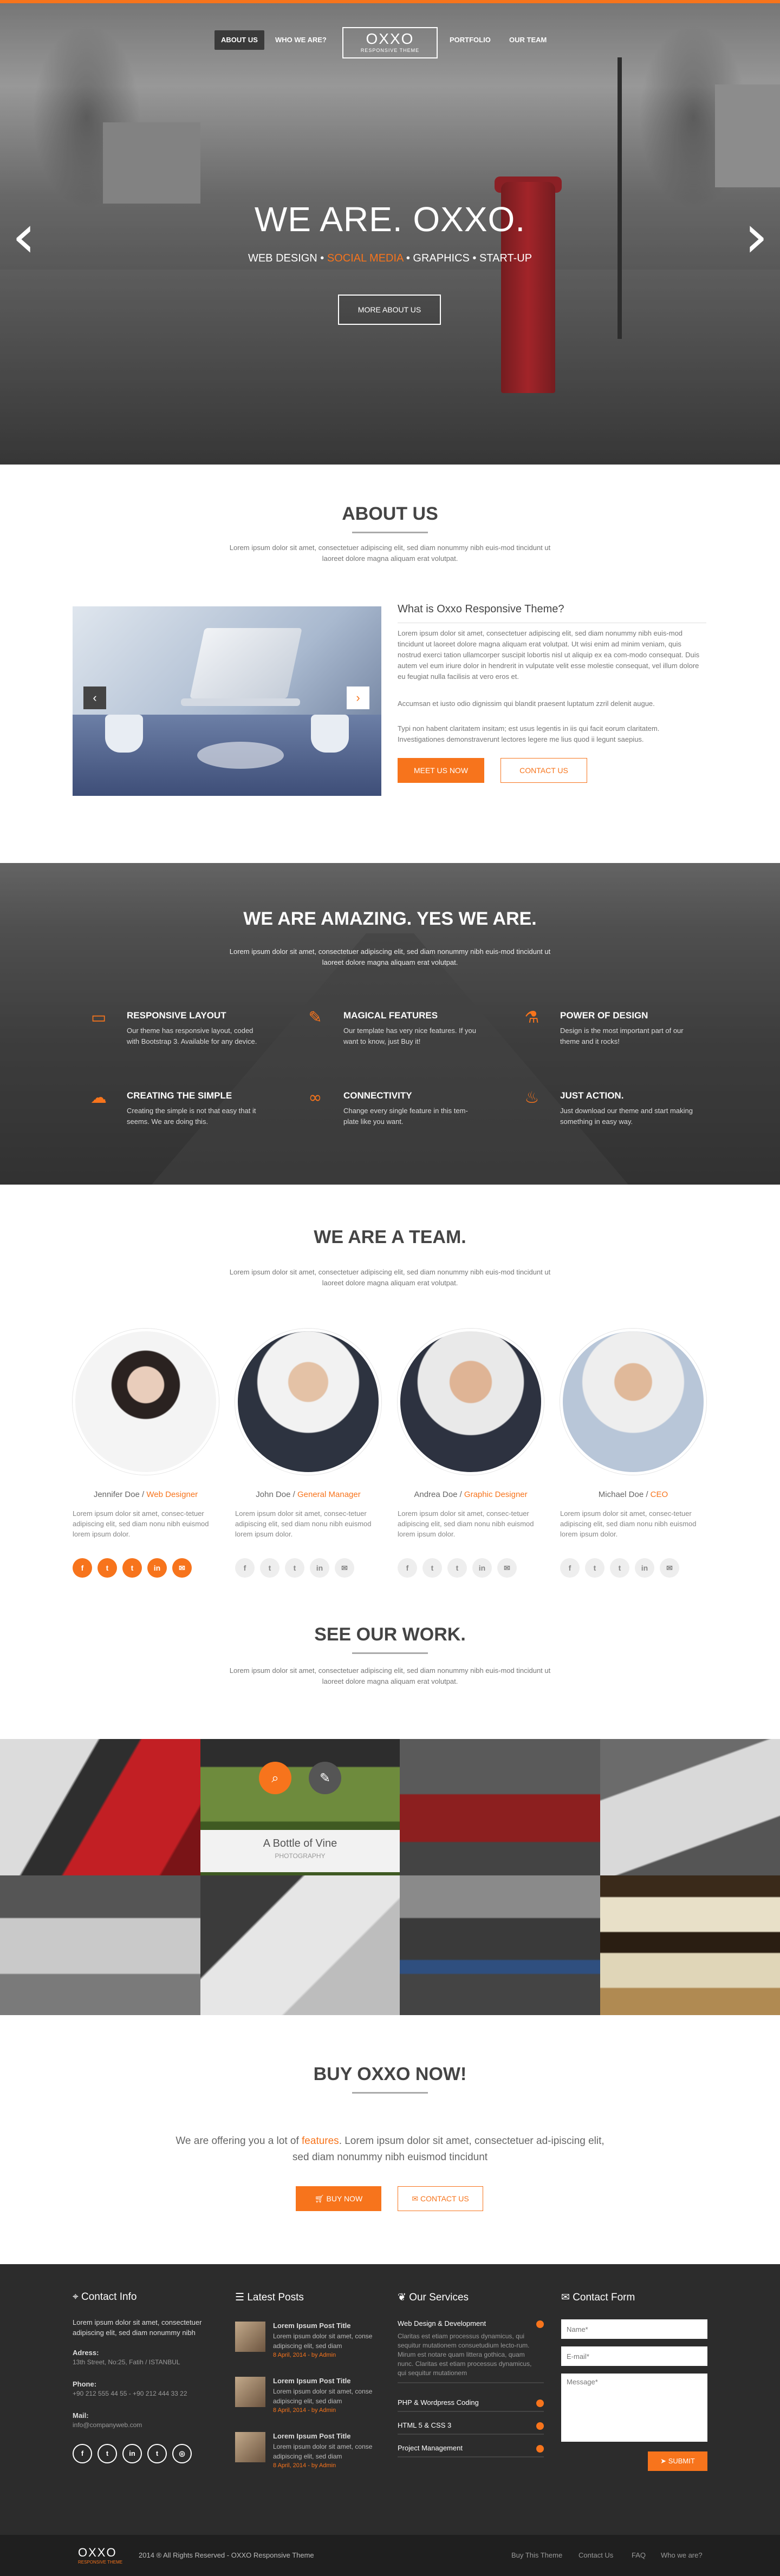 Image resolution: width=780 pixels, height=2576 pixels. Describe the element at coordinates (634, 2408) in the screenshot. I see `message-field` at that location.